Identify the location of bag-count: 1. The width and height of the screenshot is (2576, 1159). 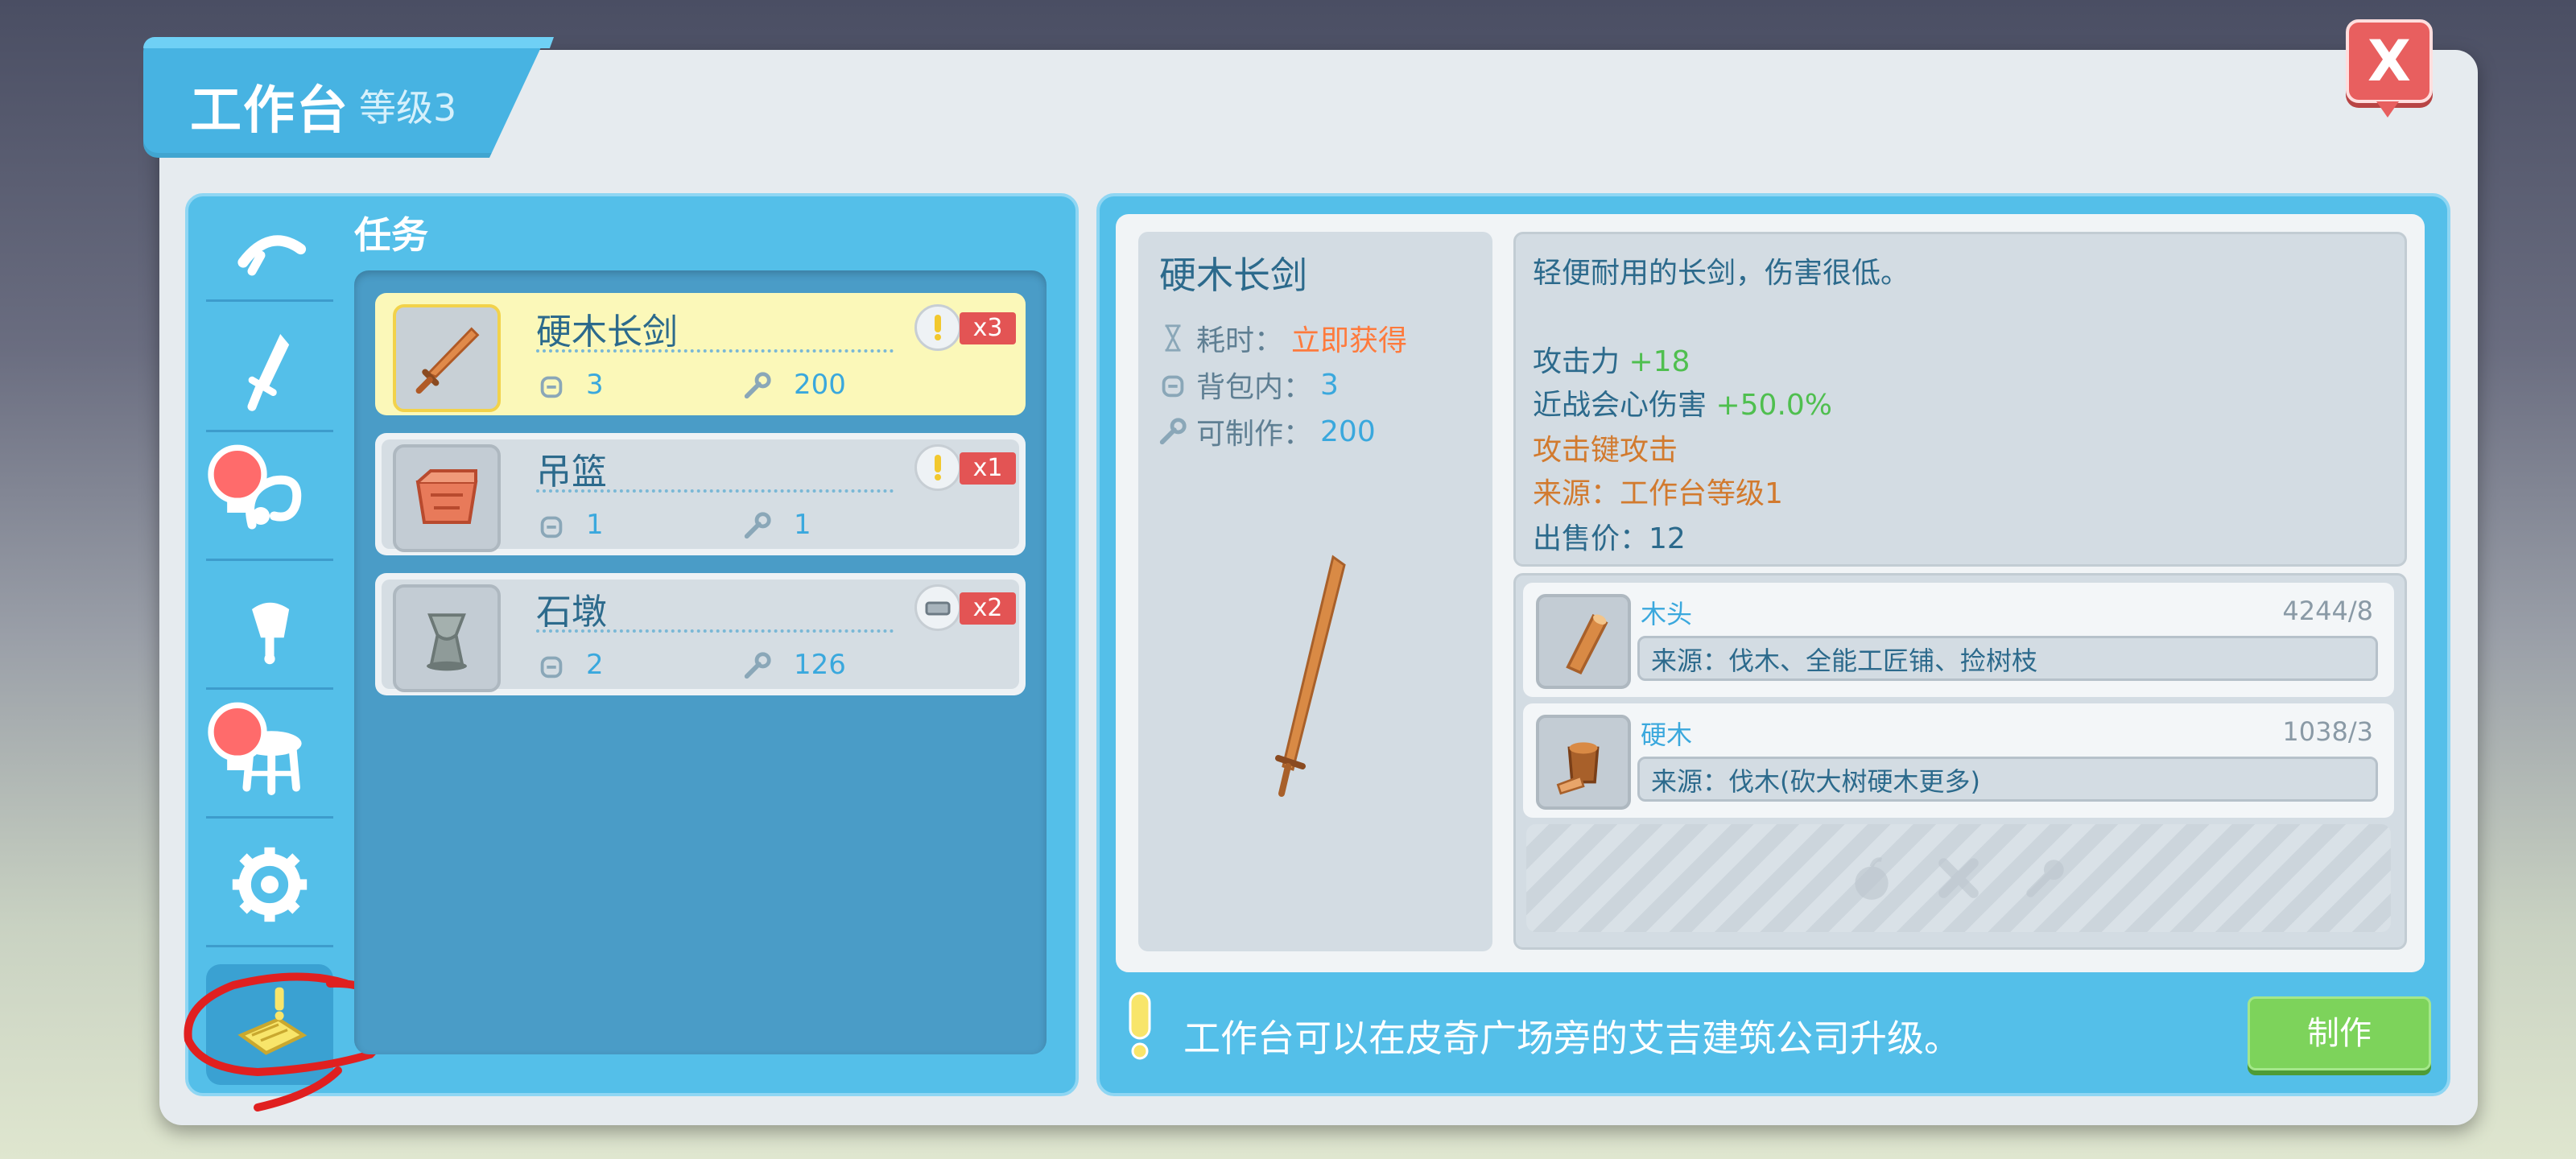
(595, 525).